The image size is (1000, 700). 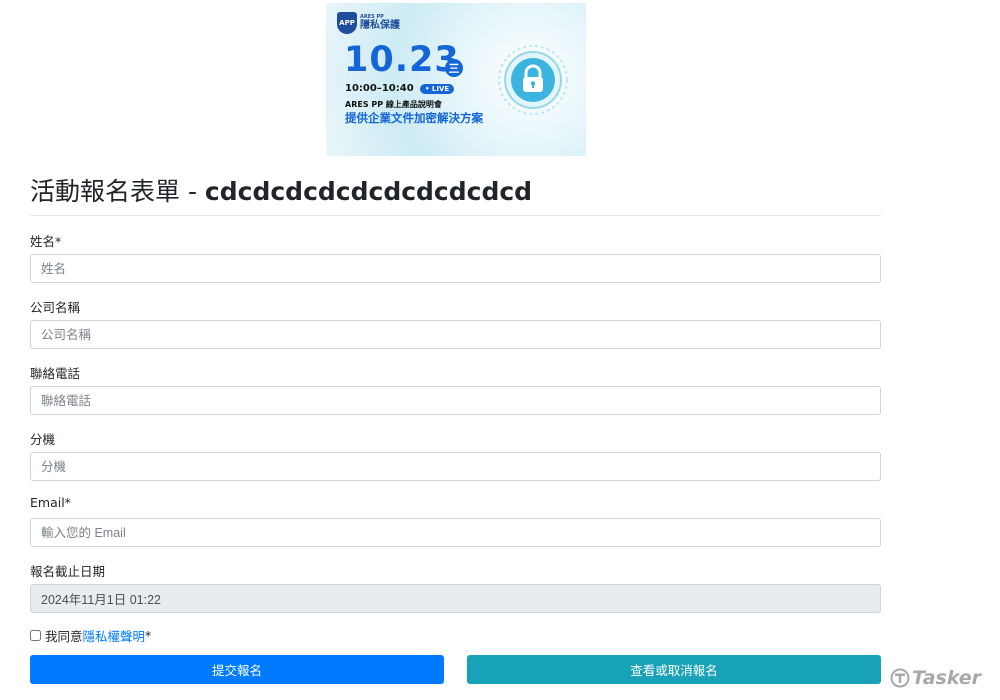 What do you see at coordinates (64, 636) in the screenshot?
I see `agree-text: 我同意` at bounding box center [64, 636].